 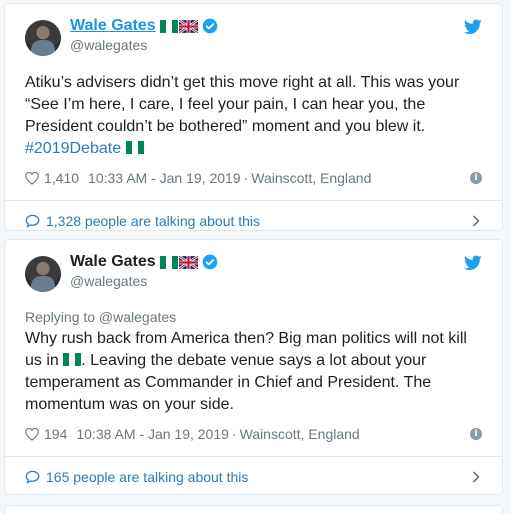 What do you see at coordinates (164, 178) in the screenshot?
I see `tweet-timestamp: 10:33 AM - Jan 19, 2019` at bounding box center [164, 178].